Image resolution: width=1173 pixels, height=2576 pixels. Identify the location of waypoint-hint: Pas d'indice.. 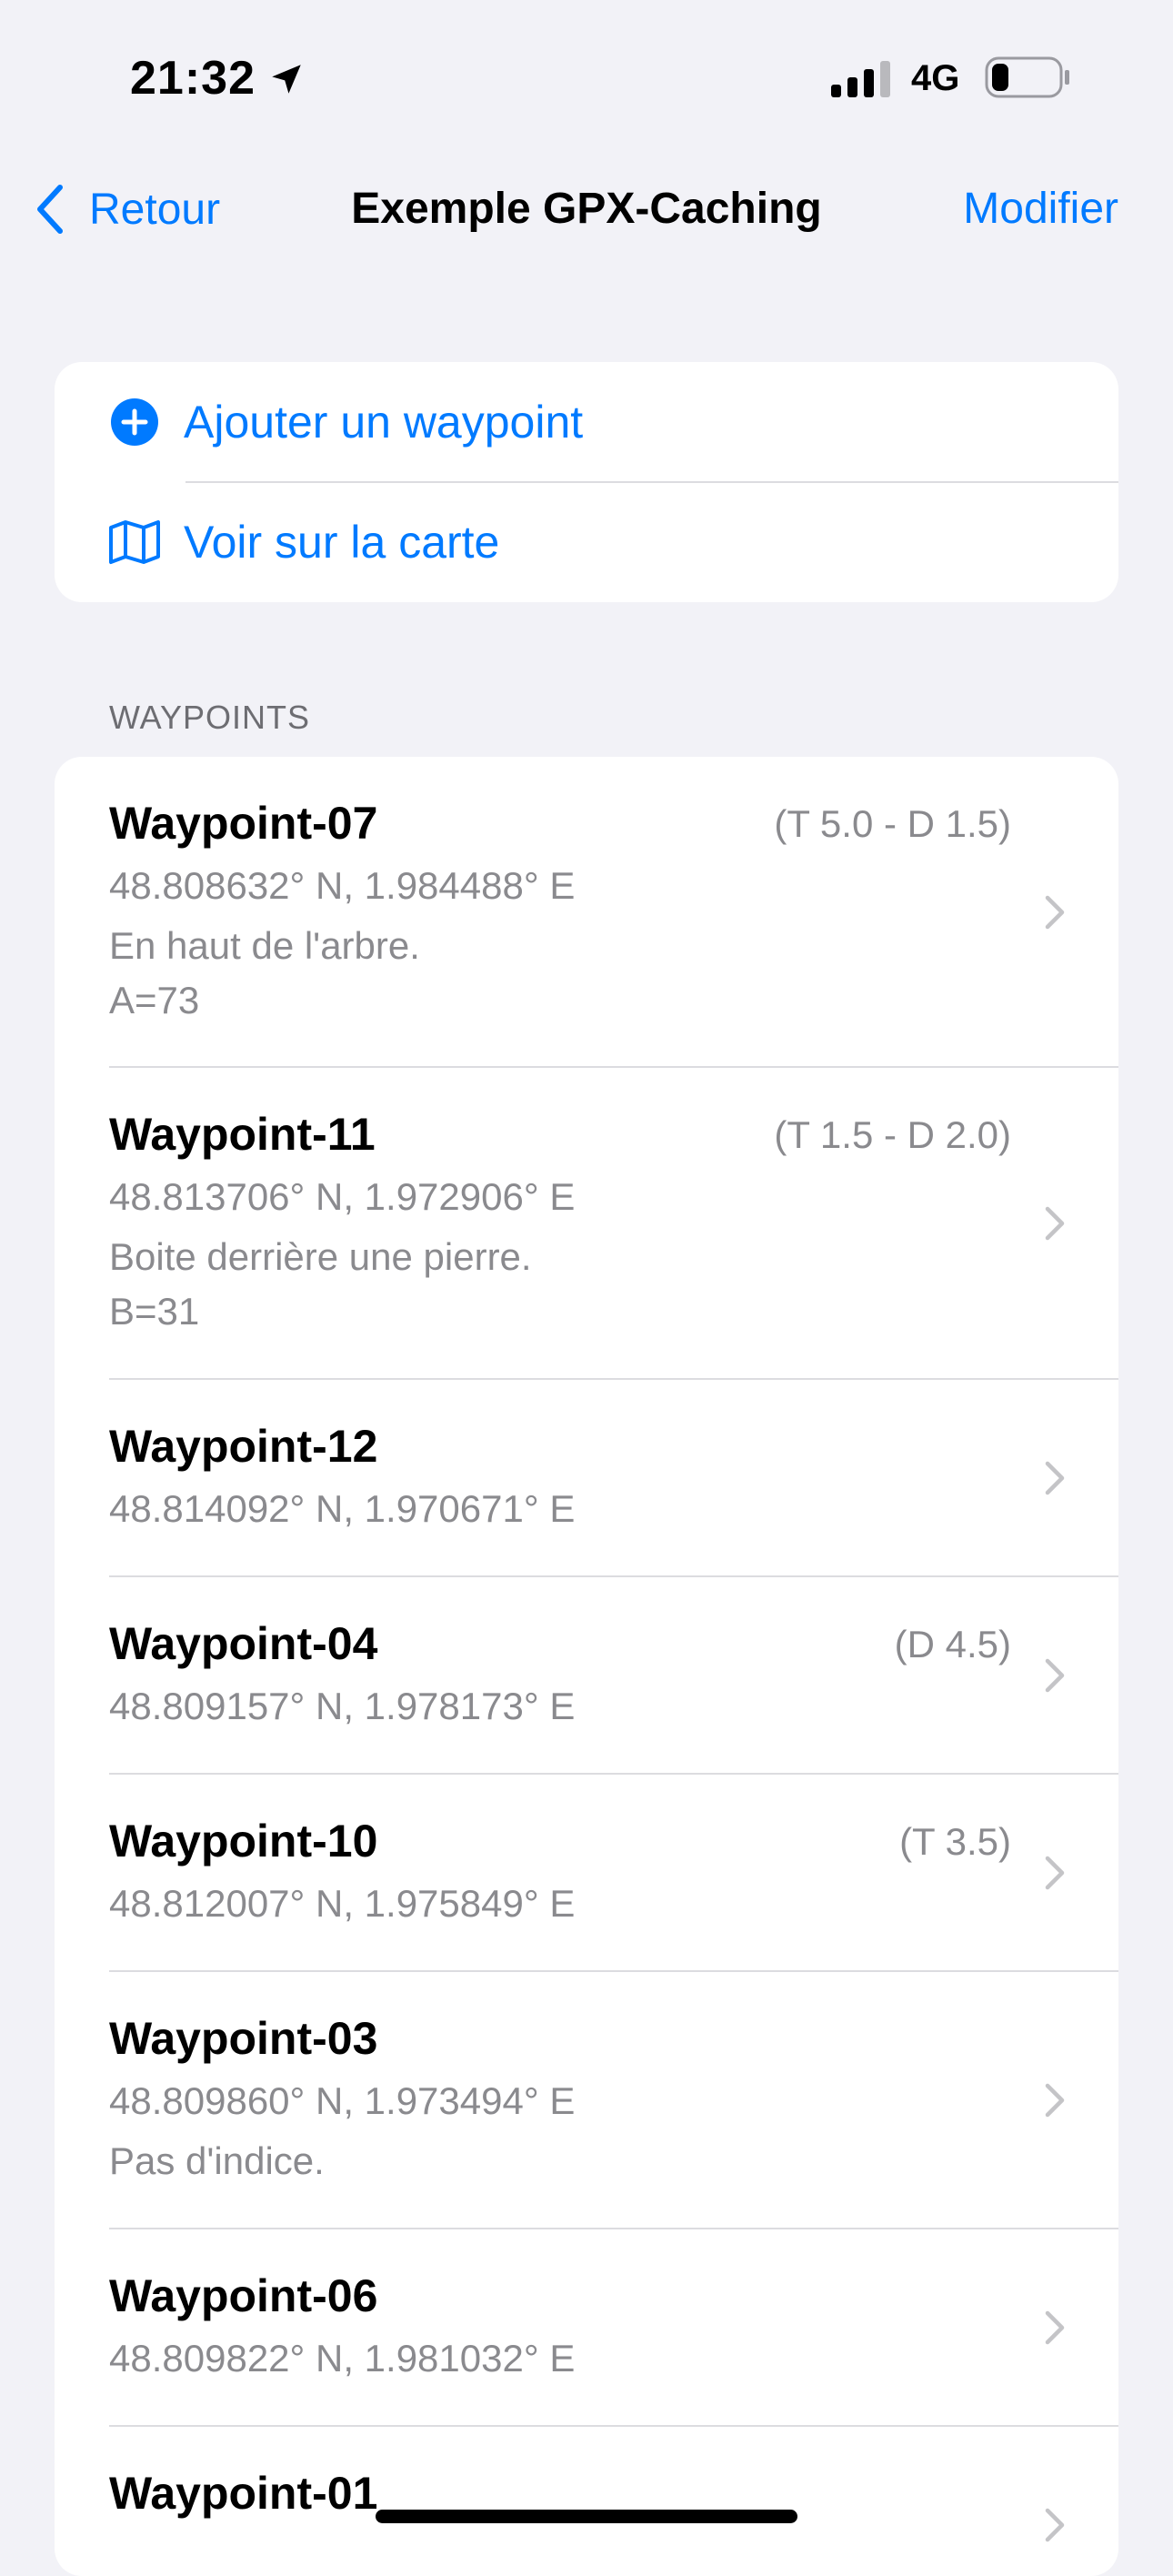
(217, 2160).